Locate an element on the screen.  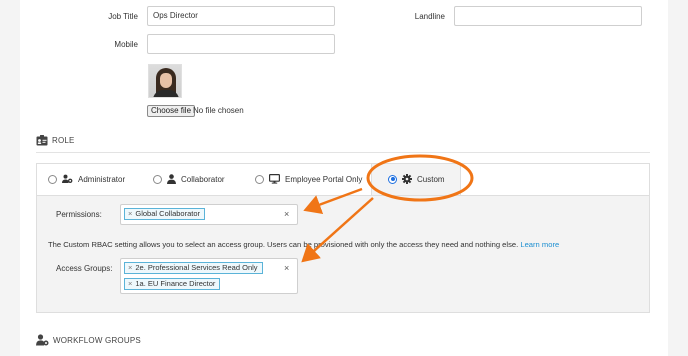
permission-tag: × Global Collaborator is located at coordinates (165, 214).